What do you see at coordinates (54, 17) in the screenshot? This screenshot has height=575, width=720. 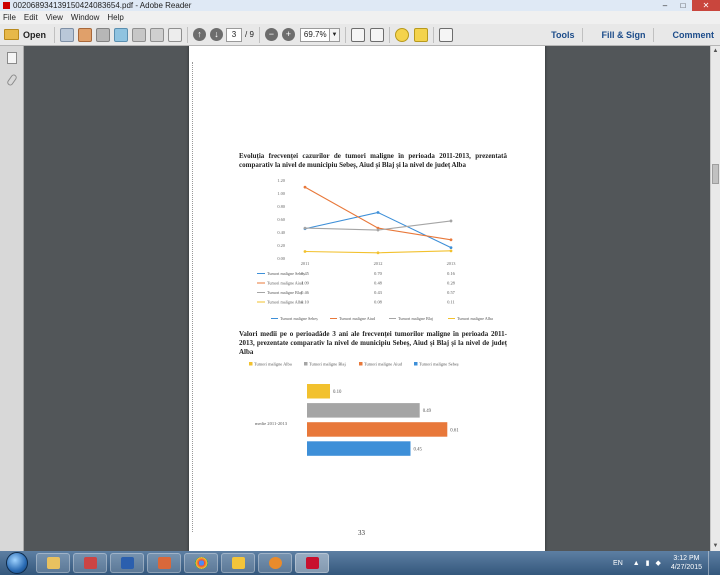 I see `menu-view: View` at bounding box center [54, 17].